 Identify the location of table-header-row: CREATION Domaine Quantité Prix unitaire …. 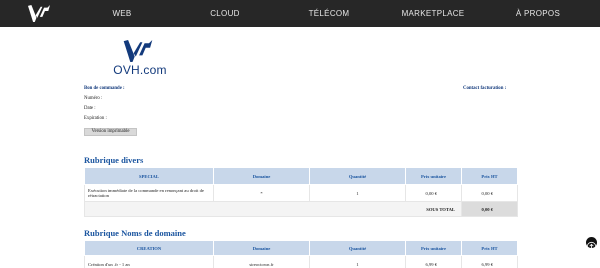
(301, 248).